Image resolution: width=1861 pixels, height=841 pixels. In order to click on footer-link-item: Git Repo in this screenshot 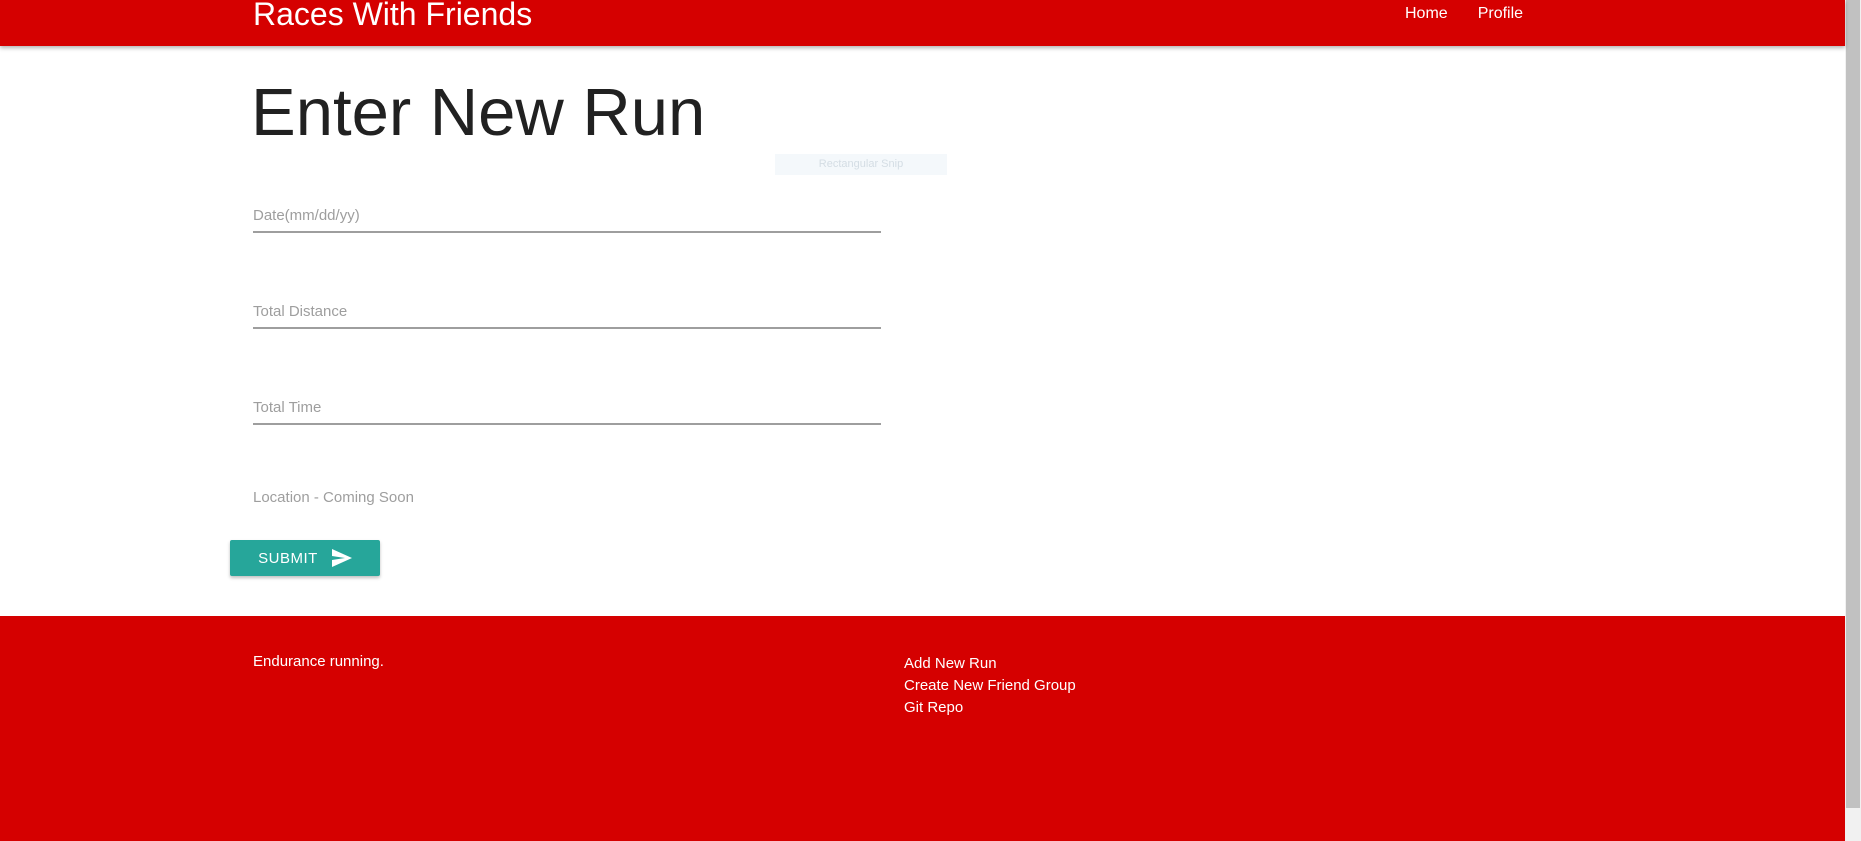, I will do `click(990, 708)`.